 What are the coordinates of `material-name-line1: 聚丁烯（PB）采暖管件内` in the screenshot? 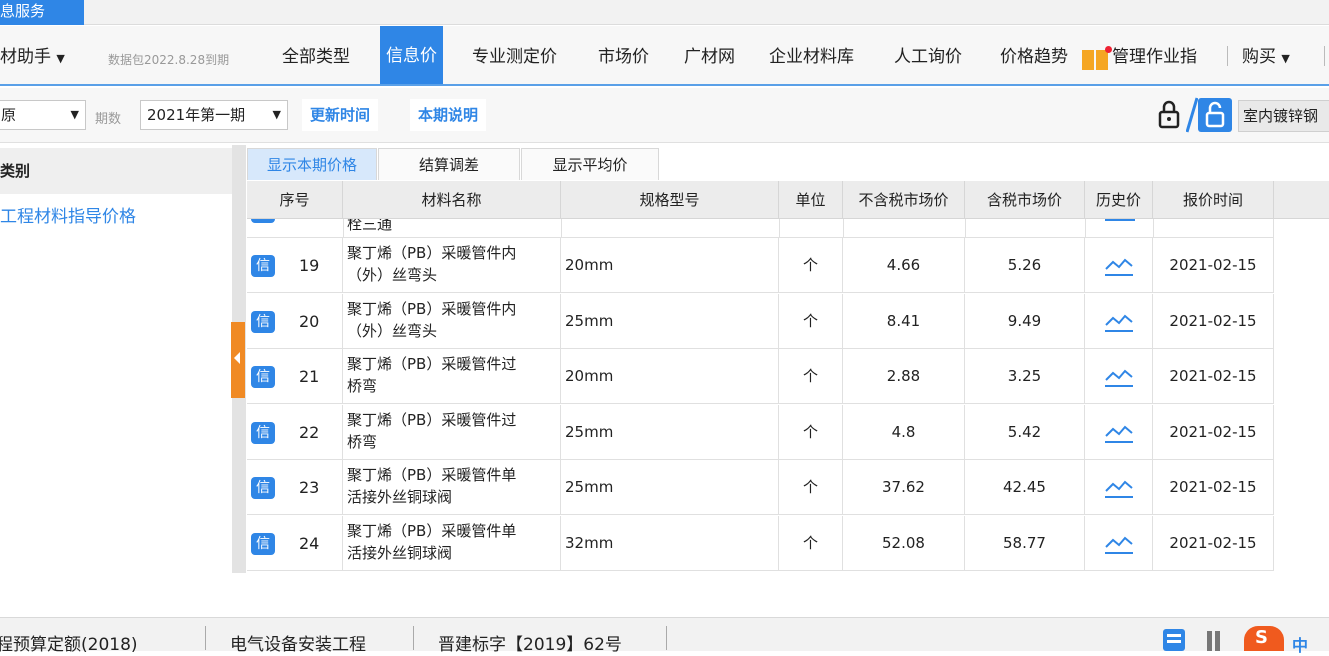 It's located at (432, 308).